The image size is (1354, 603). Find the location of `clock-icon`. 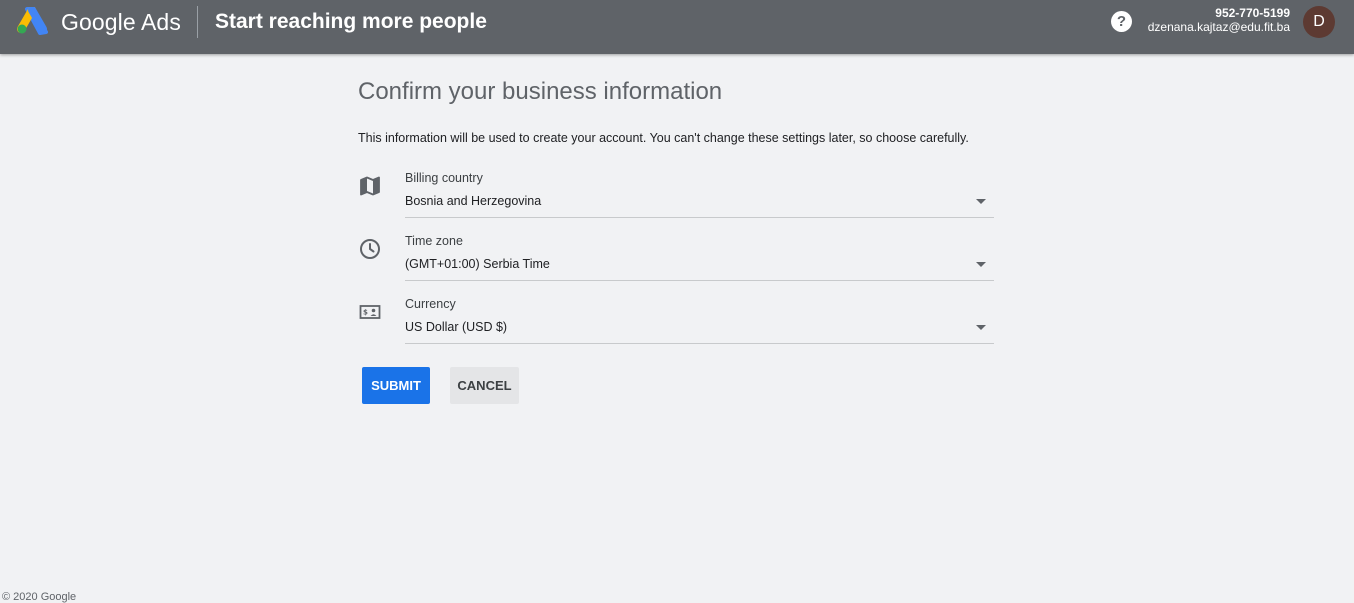

clock-icon is located at coordinates (370, 249).